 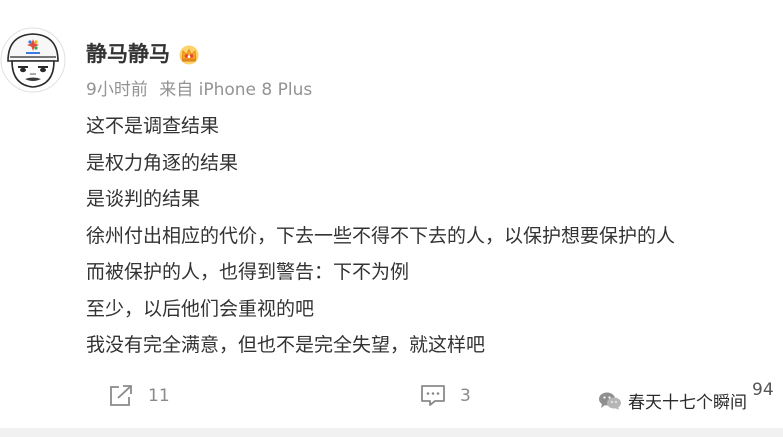 I want to click on username-row: 静马静马, so click(x=143, y=54).